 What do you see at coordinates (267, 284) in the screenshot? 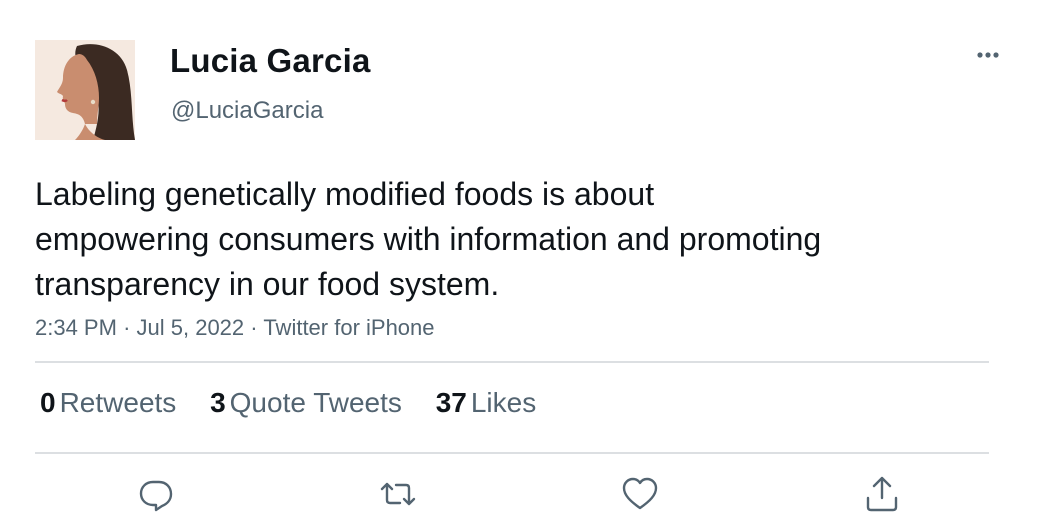
I see `tweet-text-line: transparency in our food system.` at bounding box center [267, 284].